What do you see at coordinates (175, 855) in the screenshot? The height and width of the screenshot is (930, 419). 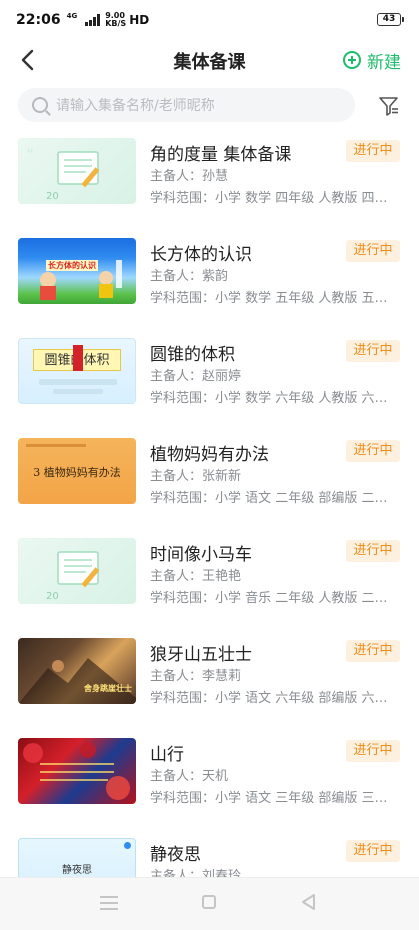 I see `lesson-title: 静夜思` at bounding box center [175, 855].